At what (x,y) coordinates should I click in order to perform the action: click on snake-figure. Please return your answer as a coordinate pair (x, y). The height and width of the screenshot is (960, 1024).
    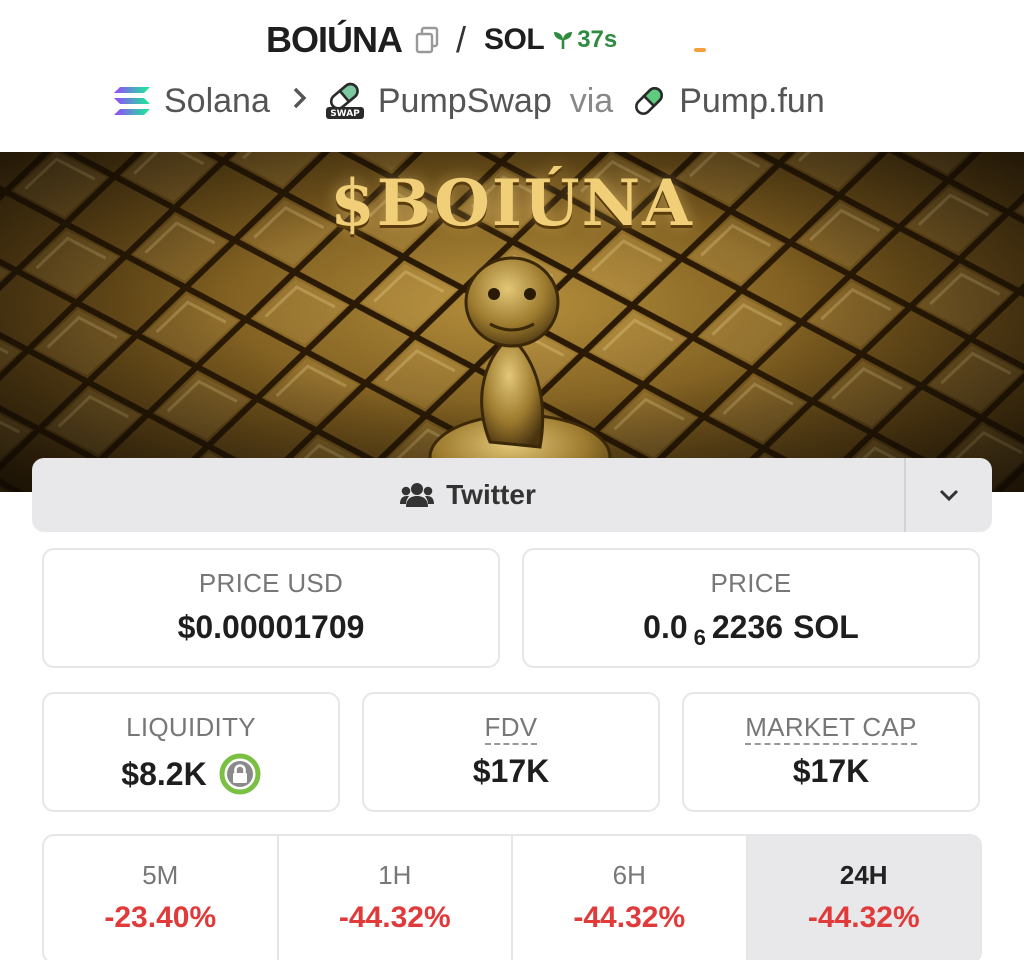
    Looking at the image, I should click on (520, 374).